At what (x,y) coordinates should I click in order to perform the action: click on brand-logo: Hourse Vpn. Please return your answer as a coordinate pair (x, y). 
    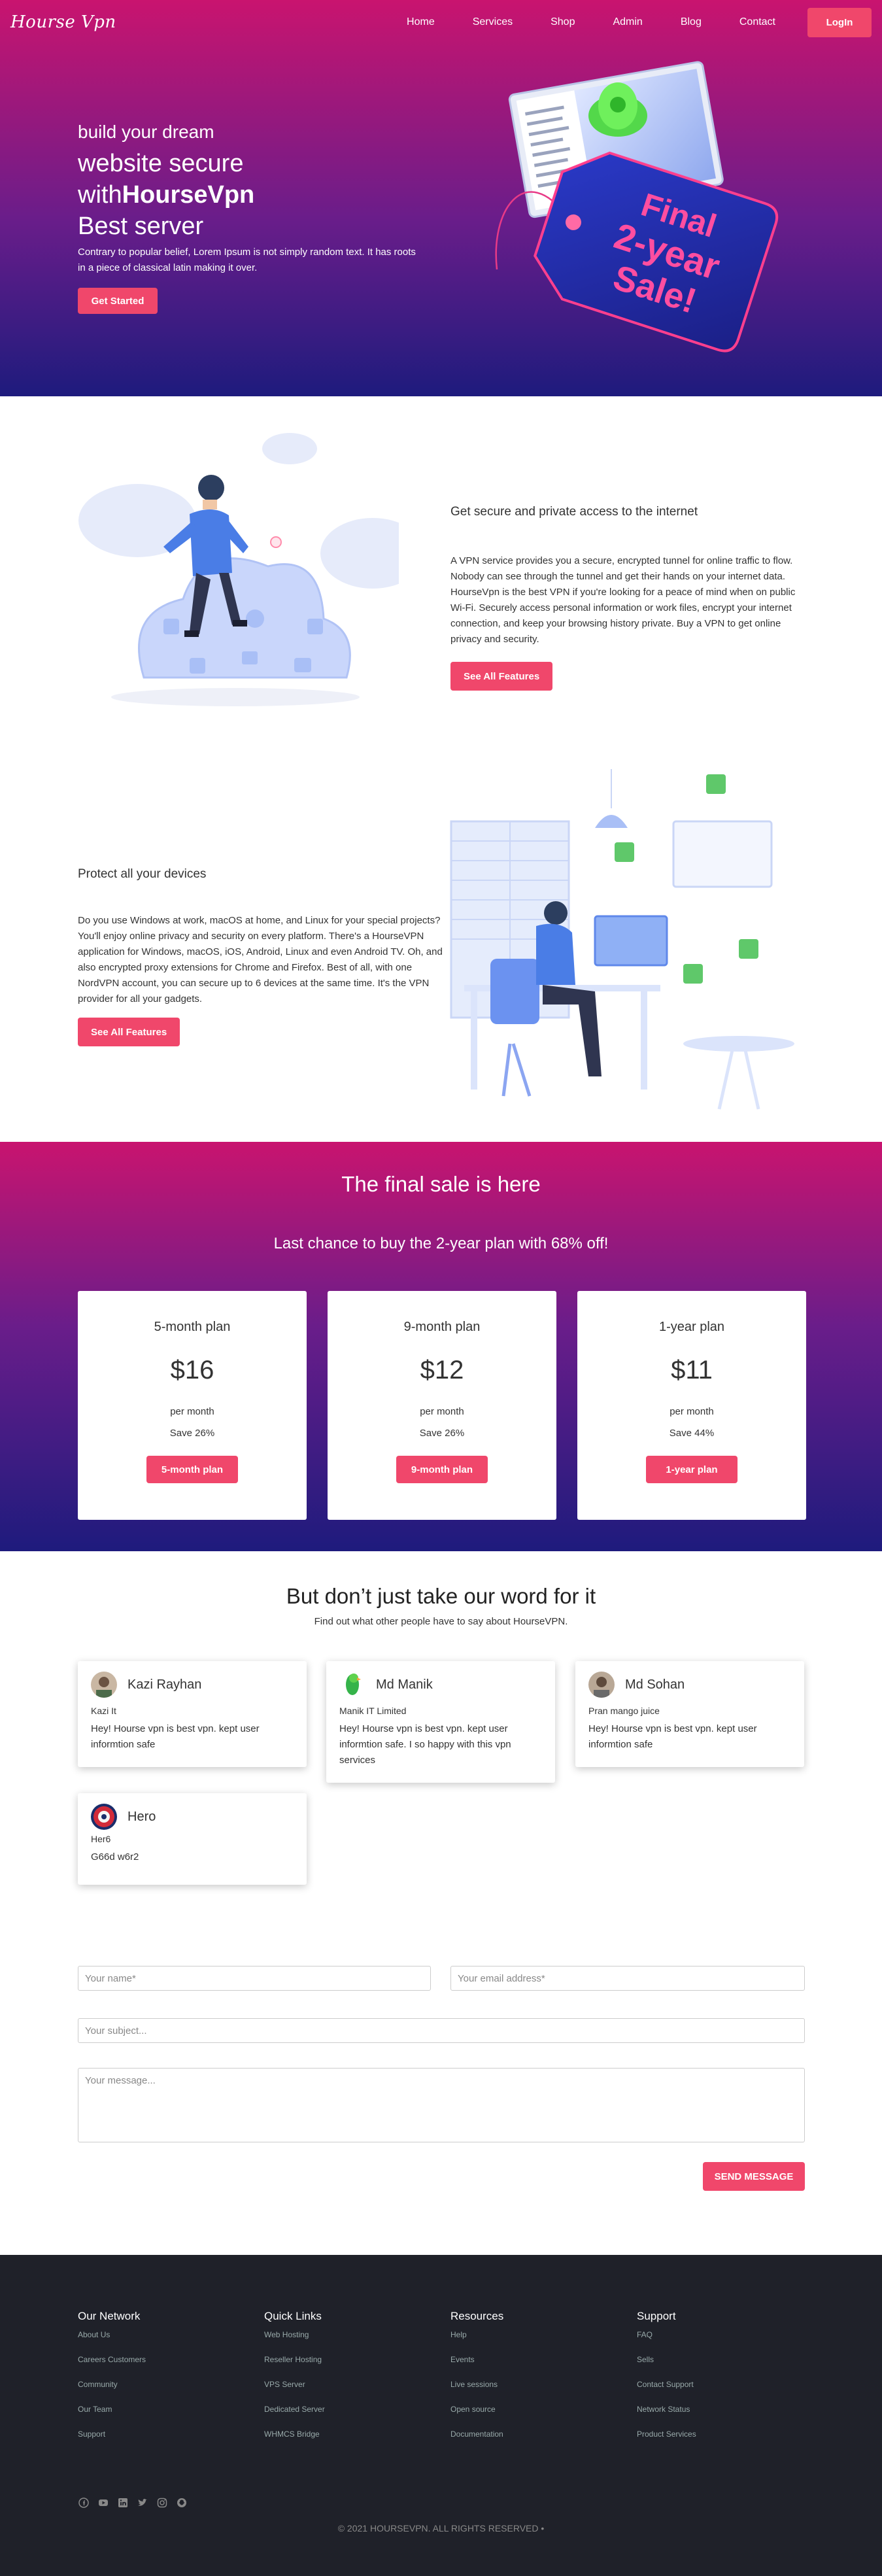
    Looking at the image, I should click on (63, 22).